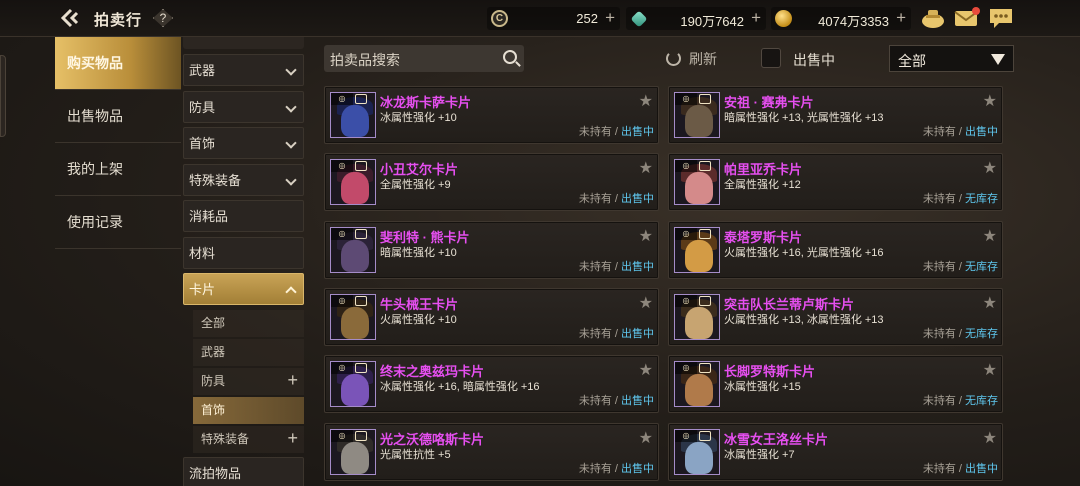 The width and height of the screenshot is (1080, 486). What do you see at coordinates (243, 471) in the screenshot?
I see `category-unsold-items: 流拍物品` at bounding box center [243, 471].